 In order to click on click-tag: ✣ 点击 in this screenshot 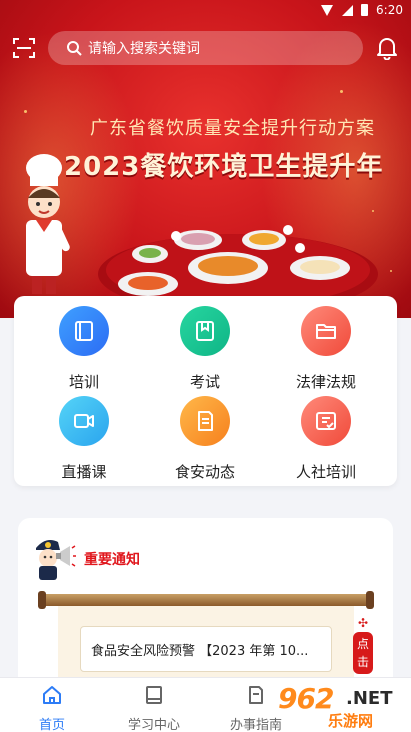, I will do `click(363, 645)`.